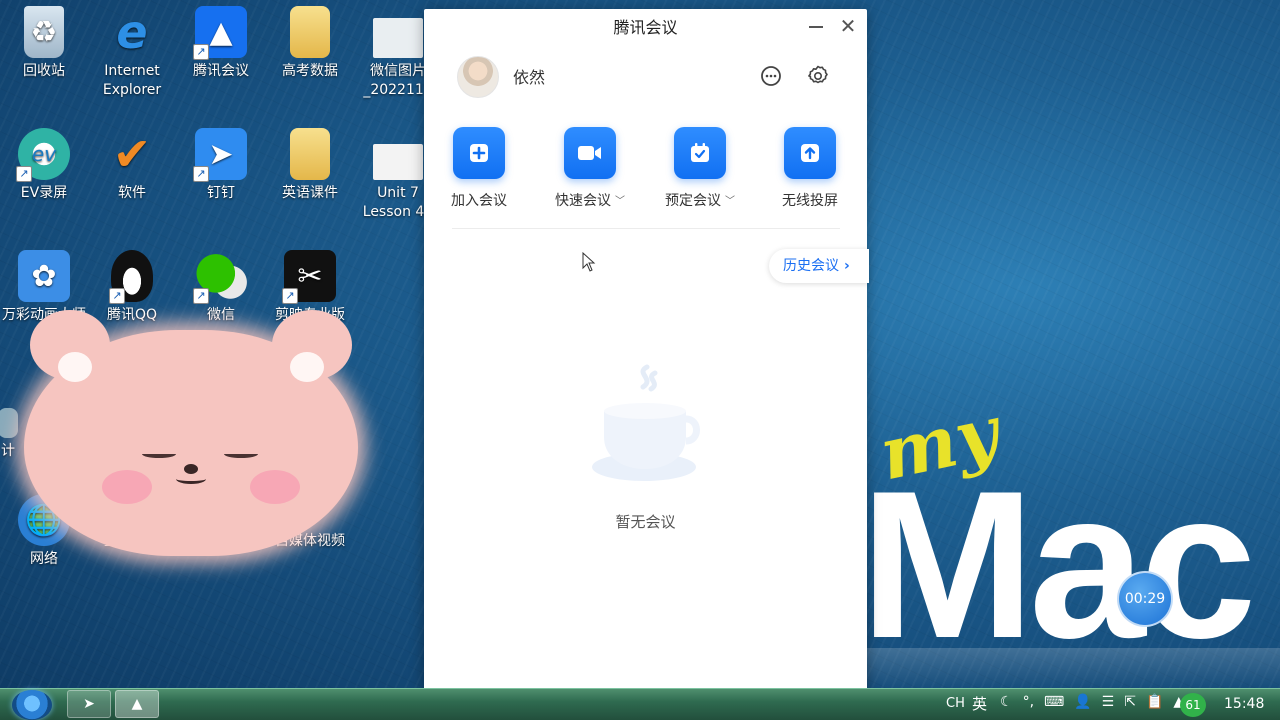  What do you see at coordinates (590, 200) in the screenshot?
I see `action-label: 快速会议 ﹀` at bounding box center [590, 200].